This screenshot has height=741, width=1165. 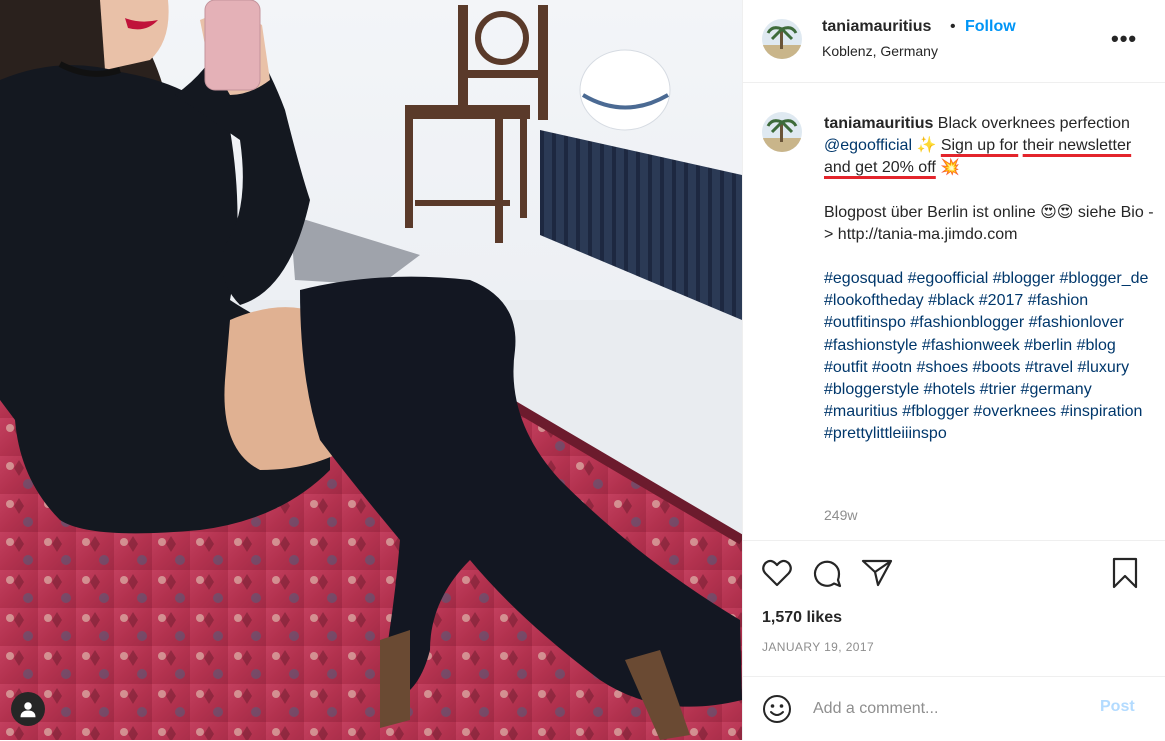 What do you see at coordinates (880, 51) in the screenshot?
I see `location-link: Koblenz, Germany` at bounding box center [880, 51].